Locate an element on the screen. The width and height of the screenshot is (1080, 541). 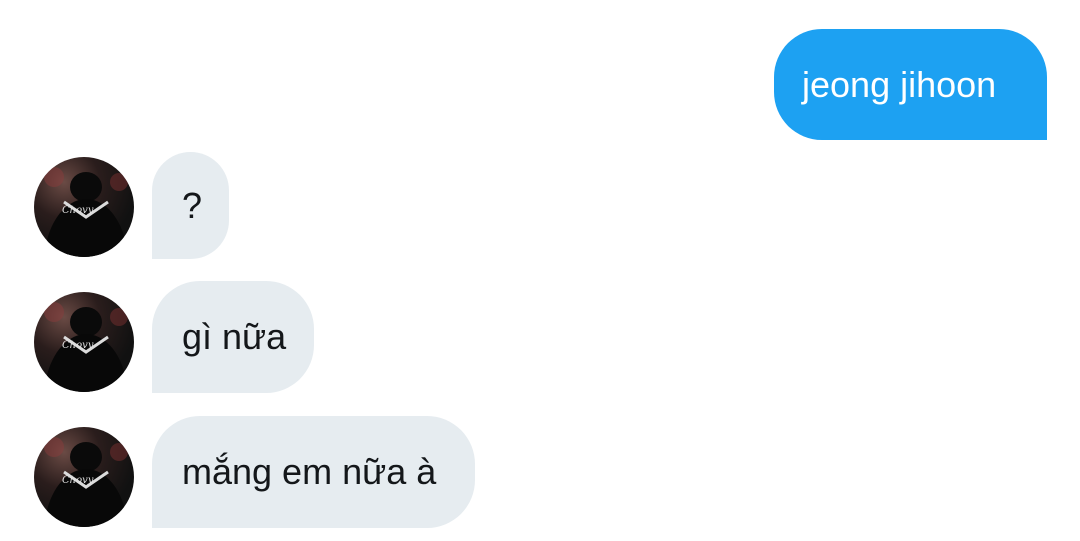
message-text: ? is located at coordinates (192, 205).